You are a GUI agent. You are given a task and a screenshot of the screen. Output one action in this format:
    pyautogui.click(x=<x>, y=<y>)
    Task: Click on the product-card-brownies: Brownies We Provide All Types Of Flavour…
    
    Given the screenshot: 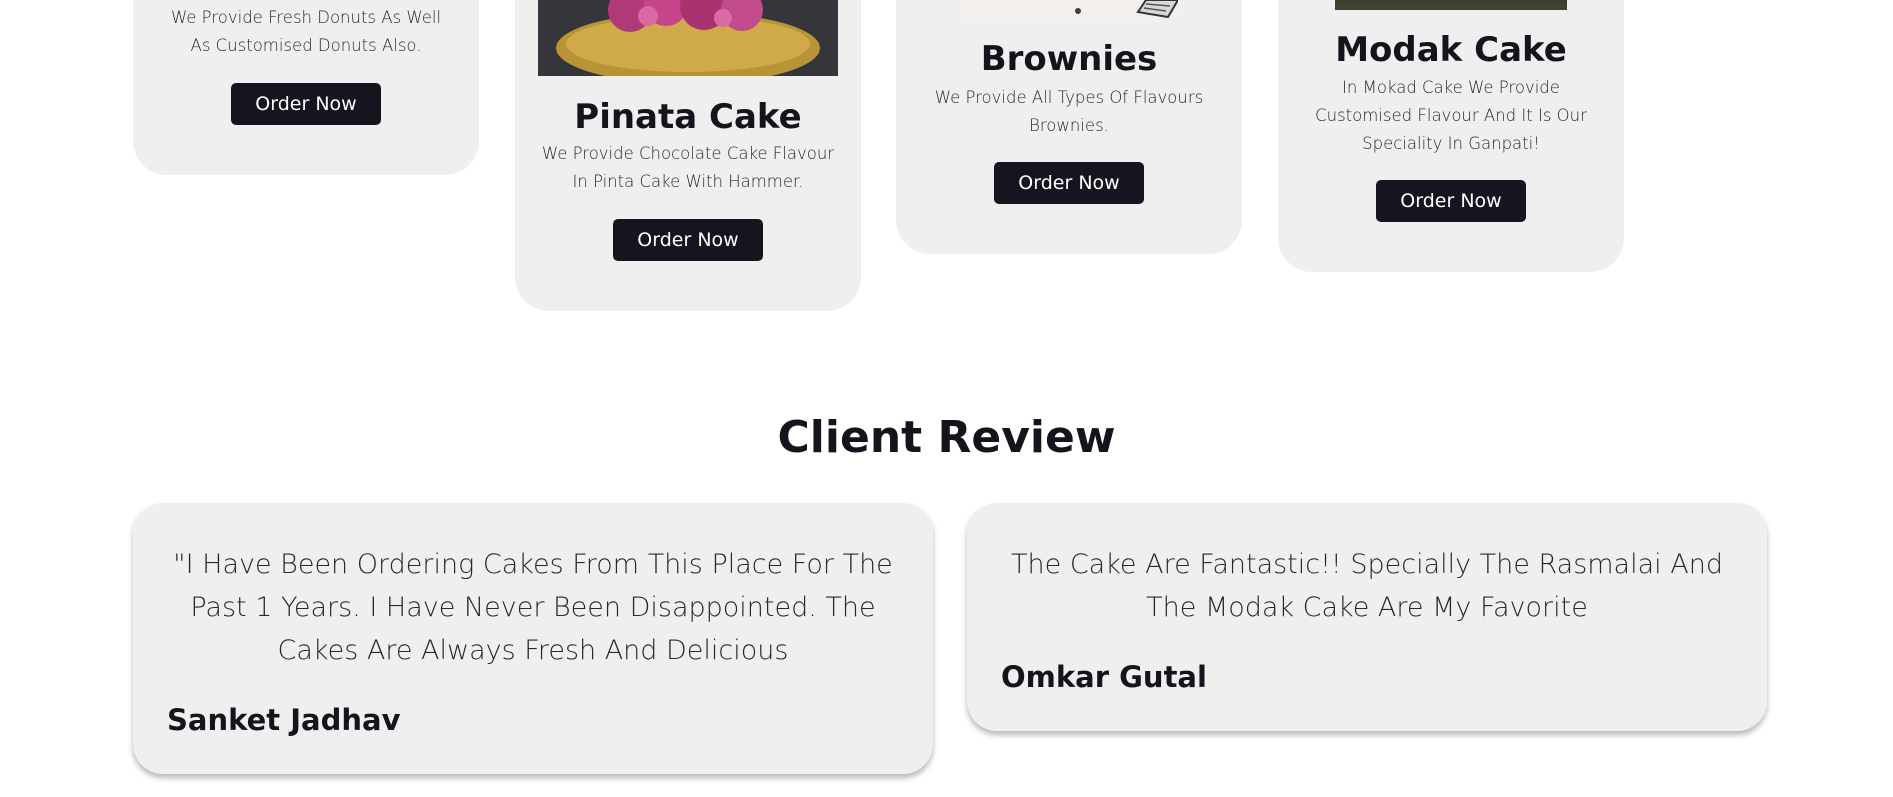 What is the action you would take?
    pyautogui.click(x=1069, y=127)
    